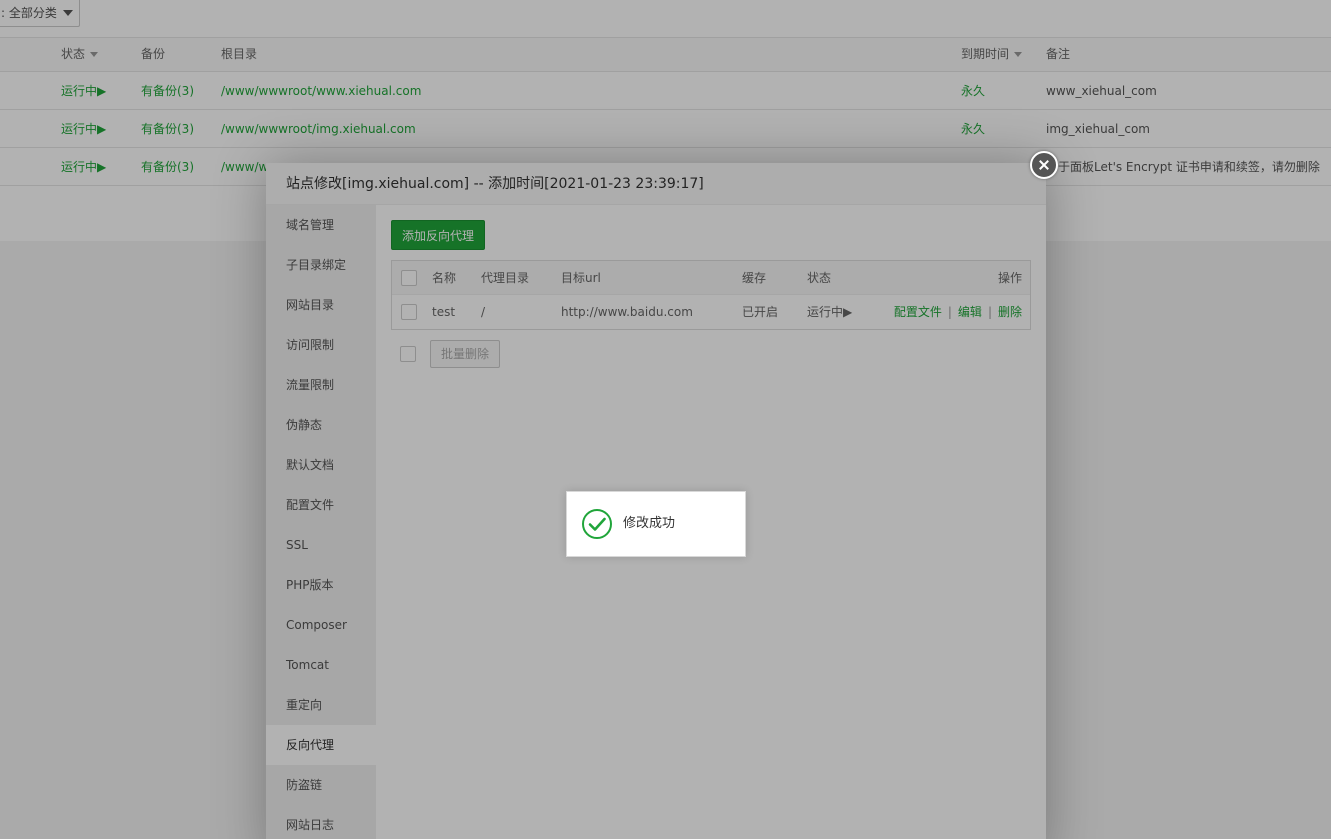 The image size is (1331, 839). Describe the element at coordinates (649, 523) in the screenshot. I see `toast-message: 修改成功` at that location.